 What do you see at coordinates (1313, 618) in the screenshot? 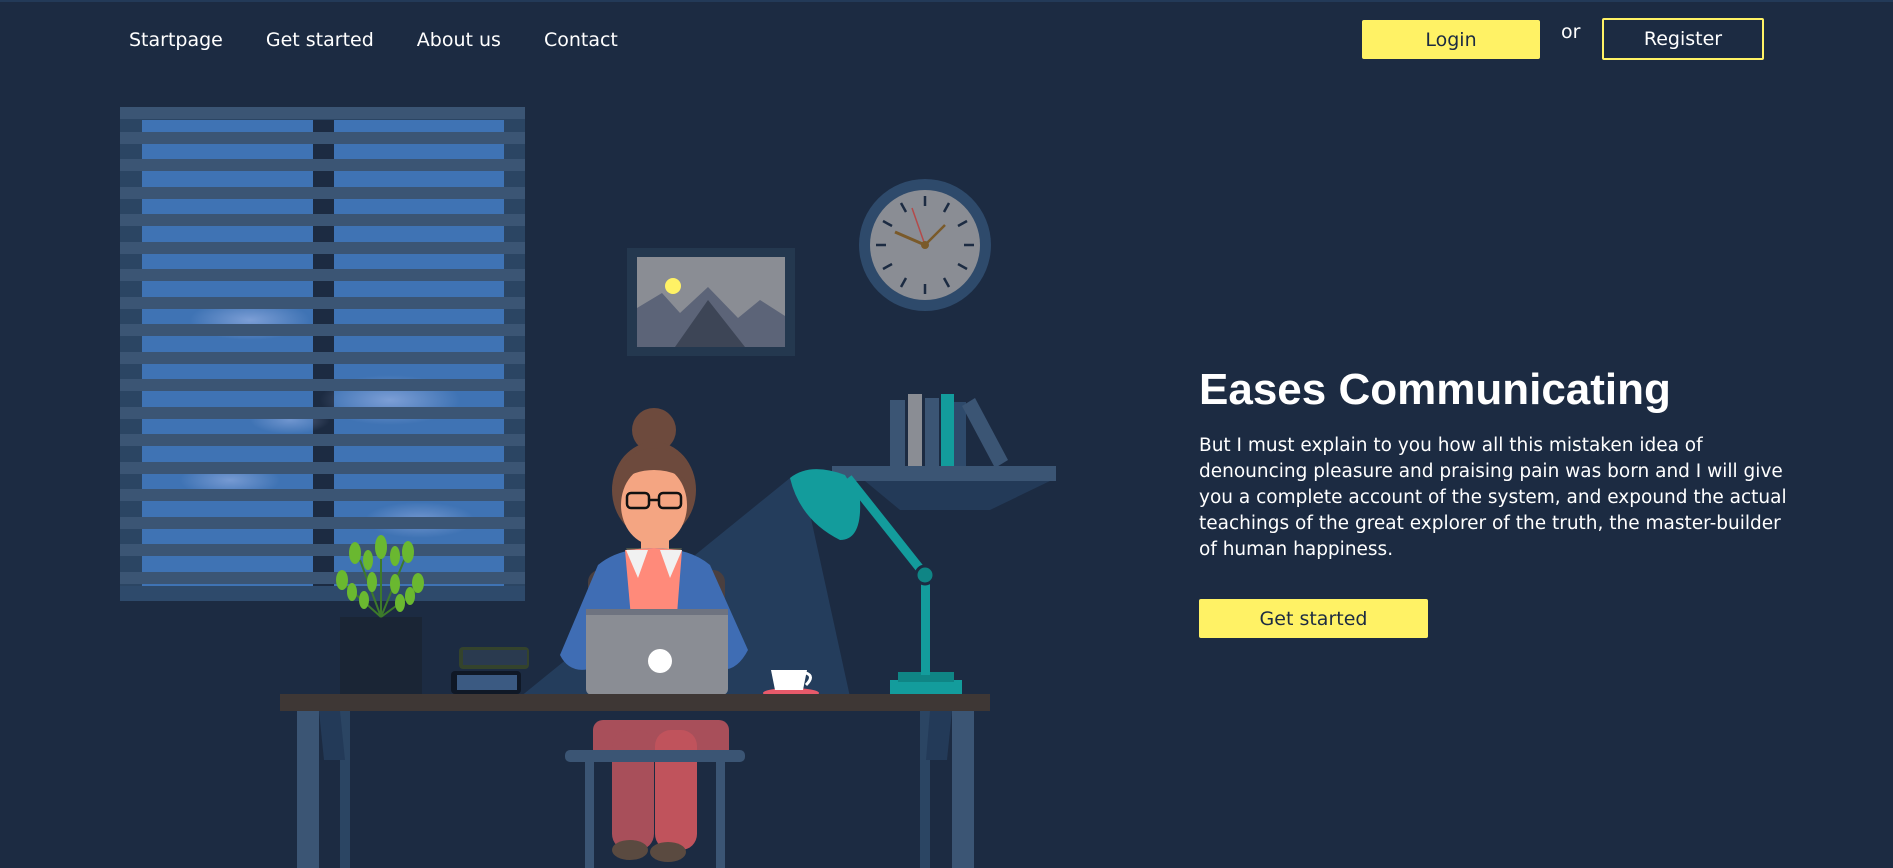
I see `get-started-button: Get started` at bounding box center [1313, 618].